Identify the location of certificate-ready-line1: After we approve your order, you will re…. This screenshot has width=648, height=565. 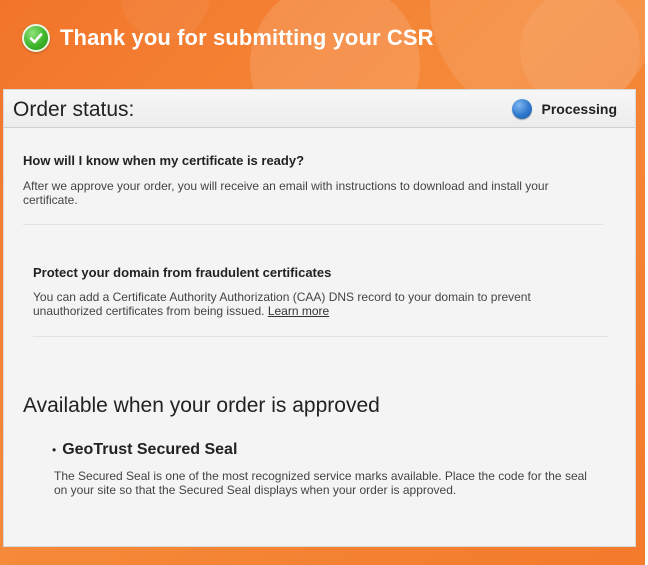
(286, 186).